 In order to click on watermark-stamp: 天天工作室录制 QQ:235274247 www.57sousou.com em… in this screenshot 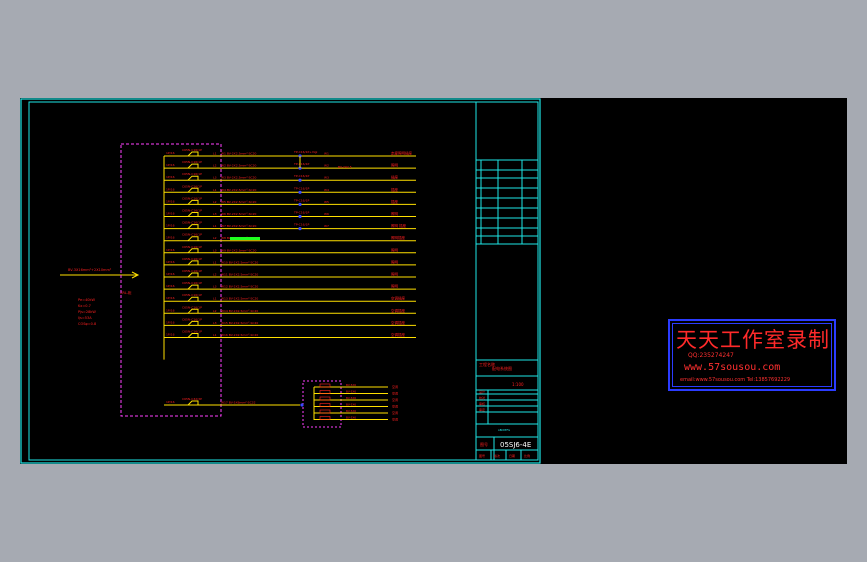, I will do `click(752, 355)`.